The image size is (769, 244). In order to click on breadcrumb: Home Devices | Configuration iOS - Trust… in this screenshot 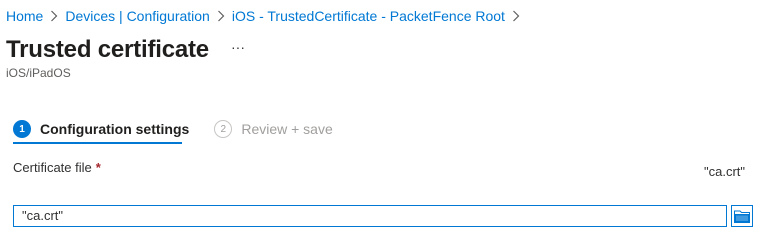, I will do `click(266, 16)`.